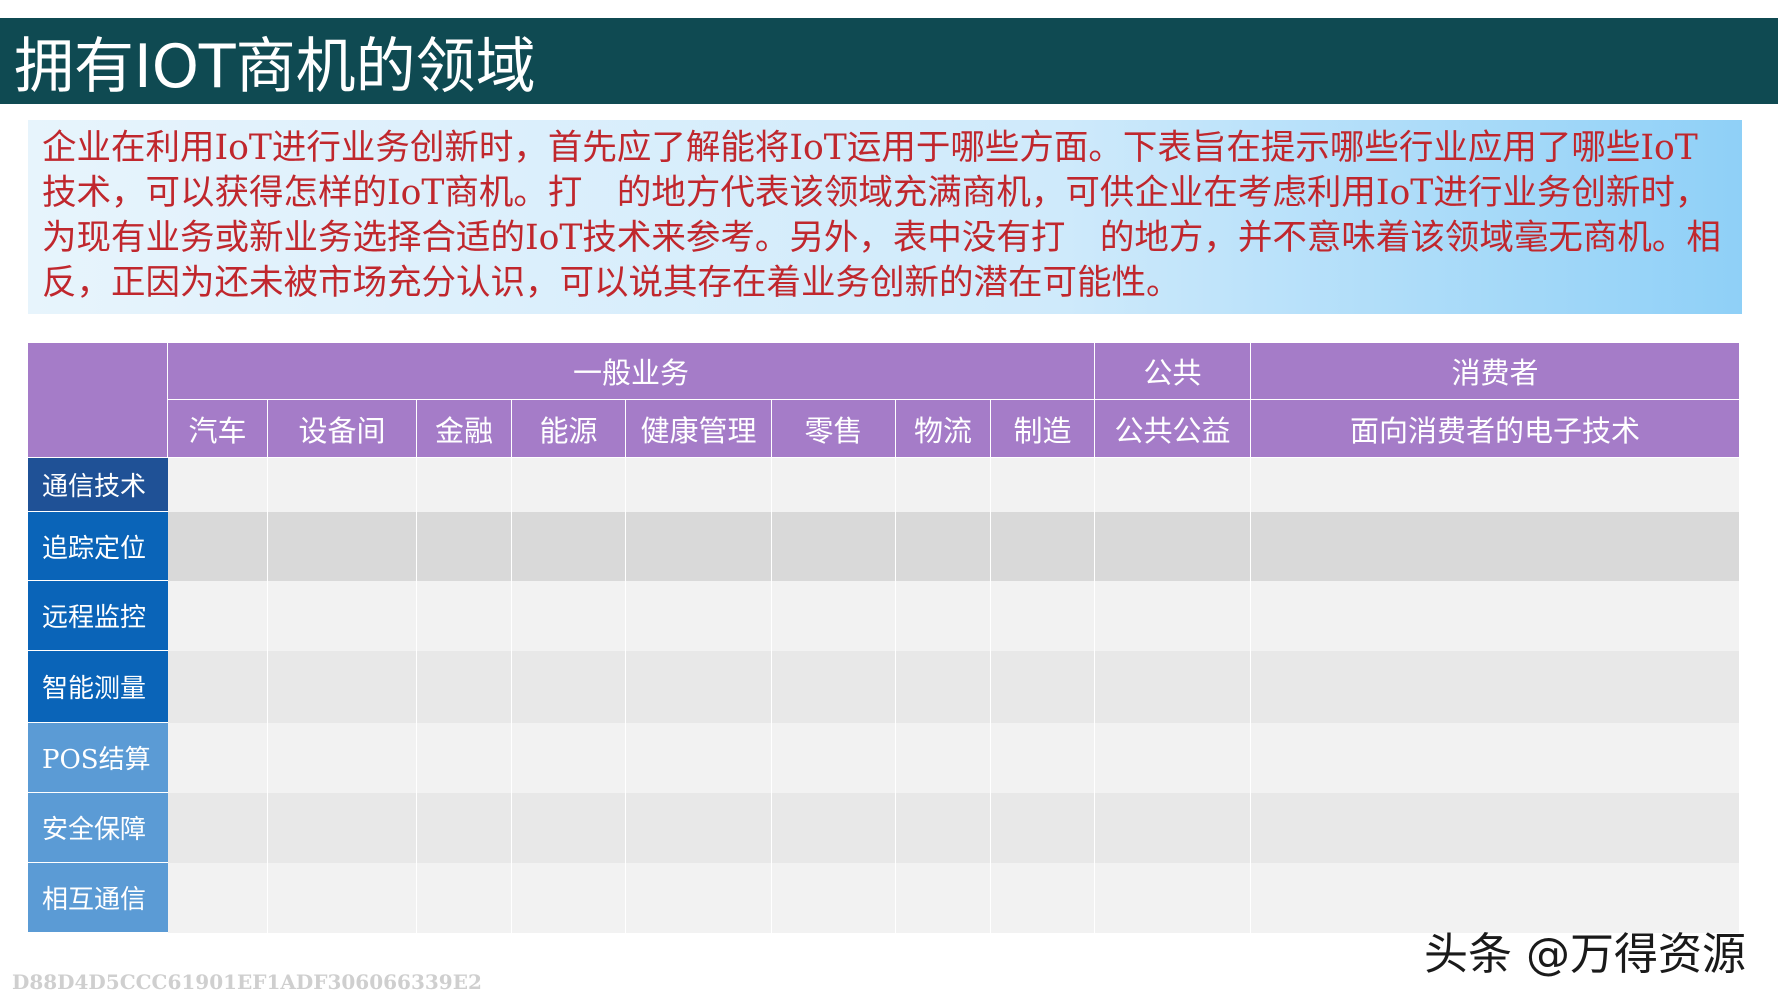 The image size is (1778, 1000). What do you see at coordinates (834, 429) in the screenshot?
I see `column-header-retail: 零售` at bounding box center [834, 429].